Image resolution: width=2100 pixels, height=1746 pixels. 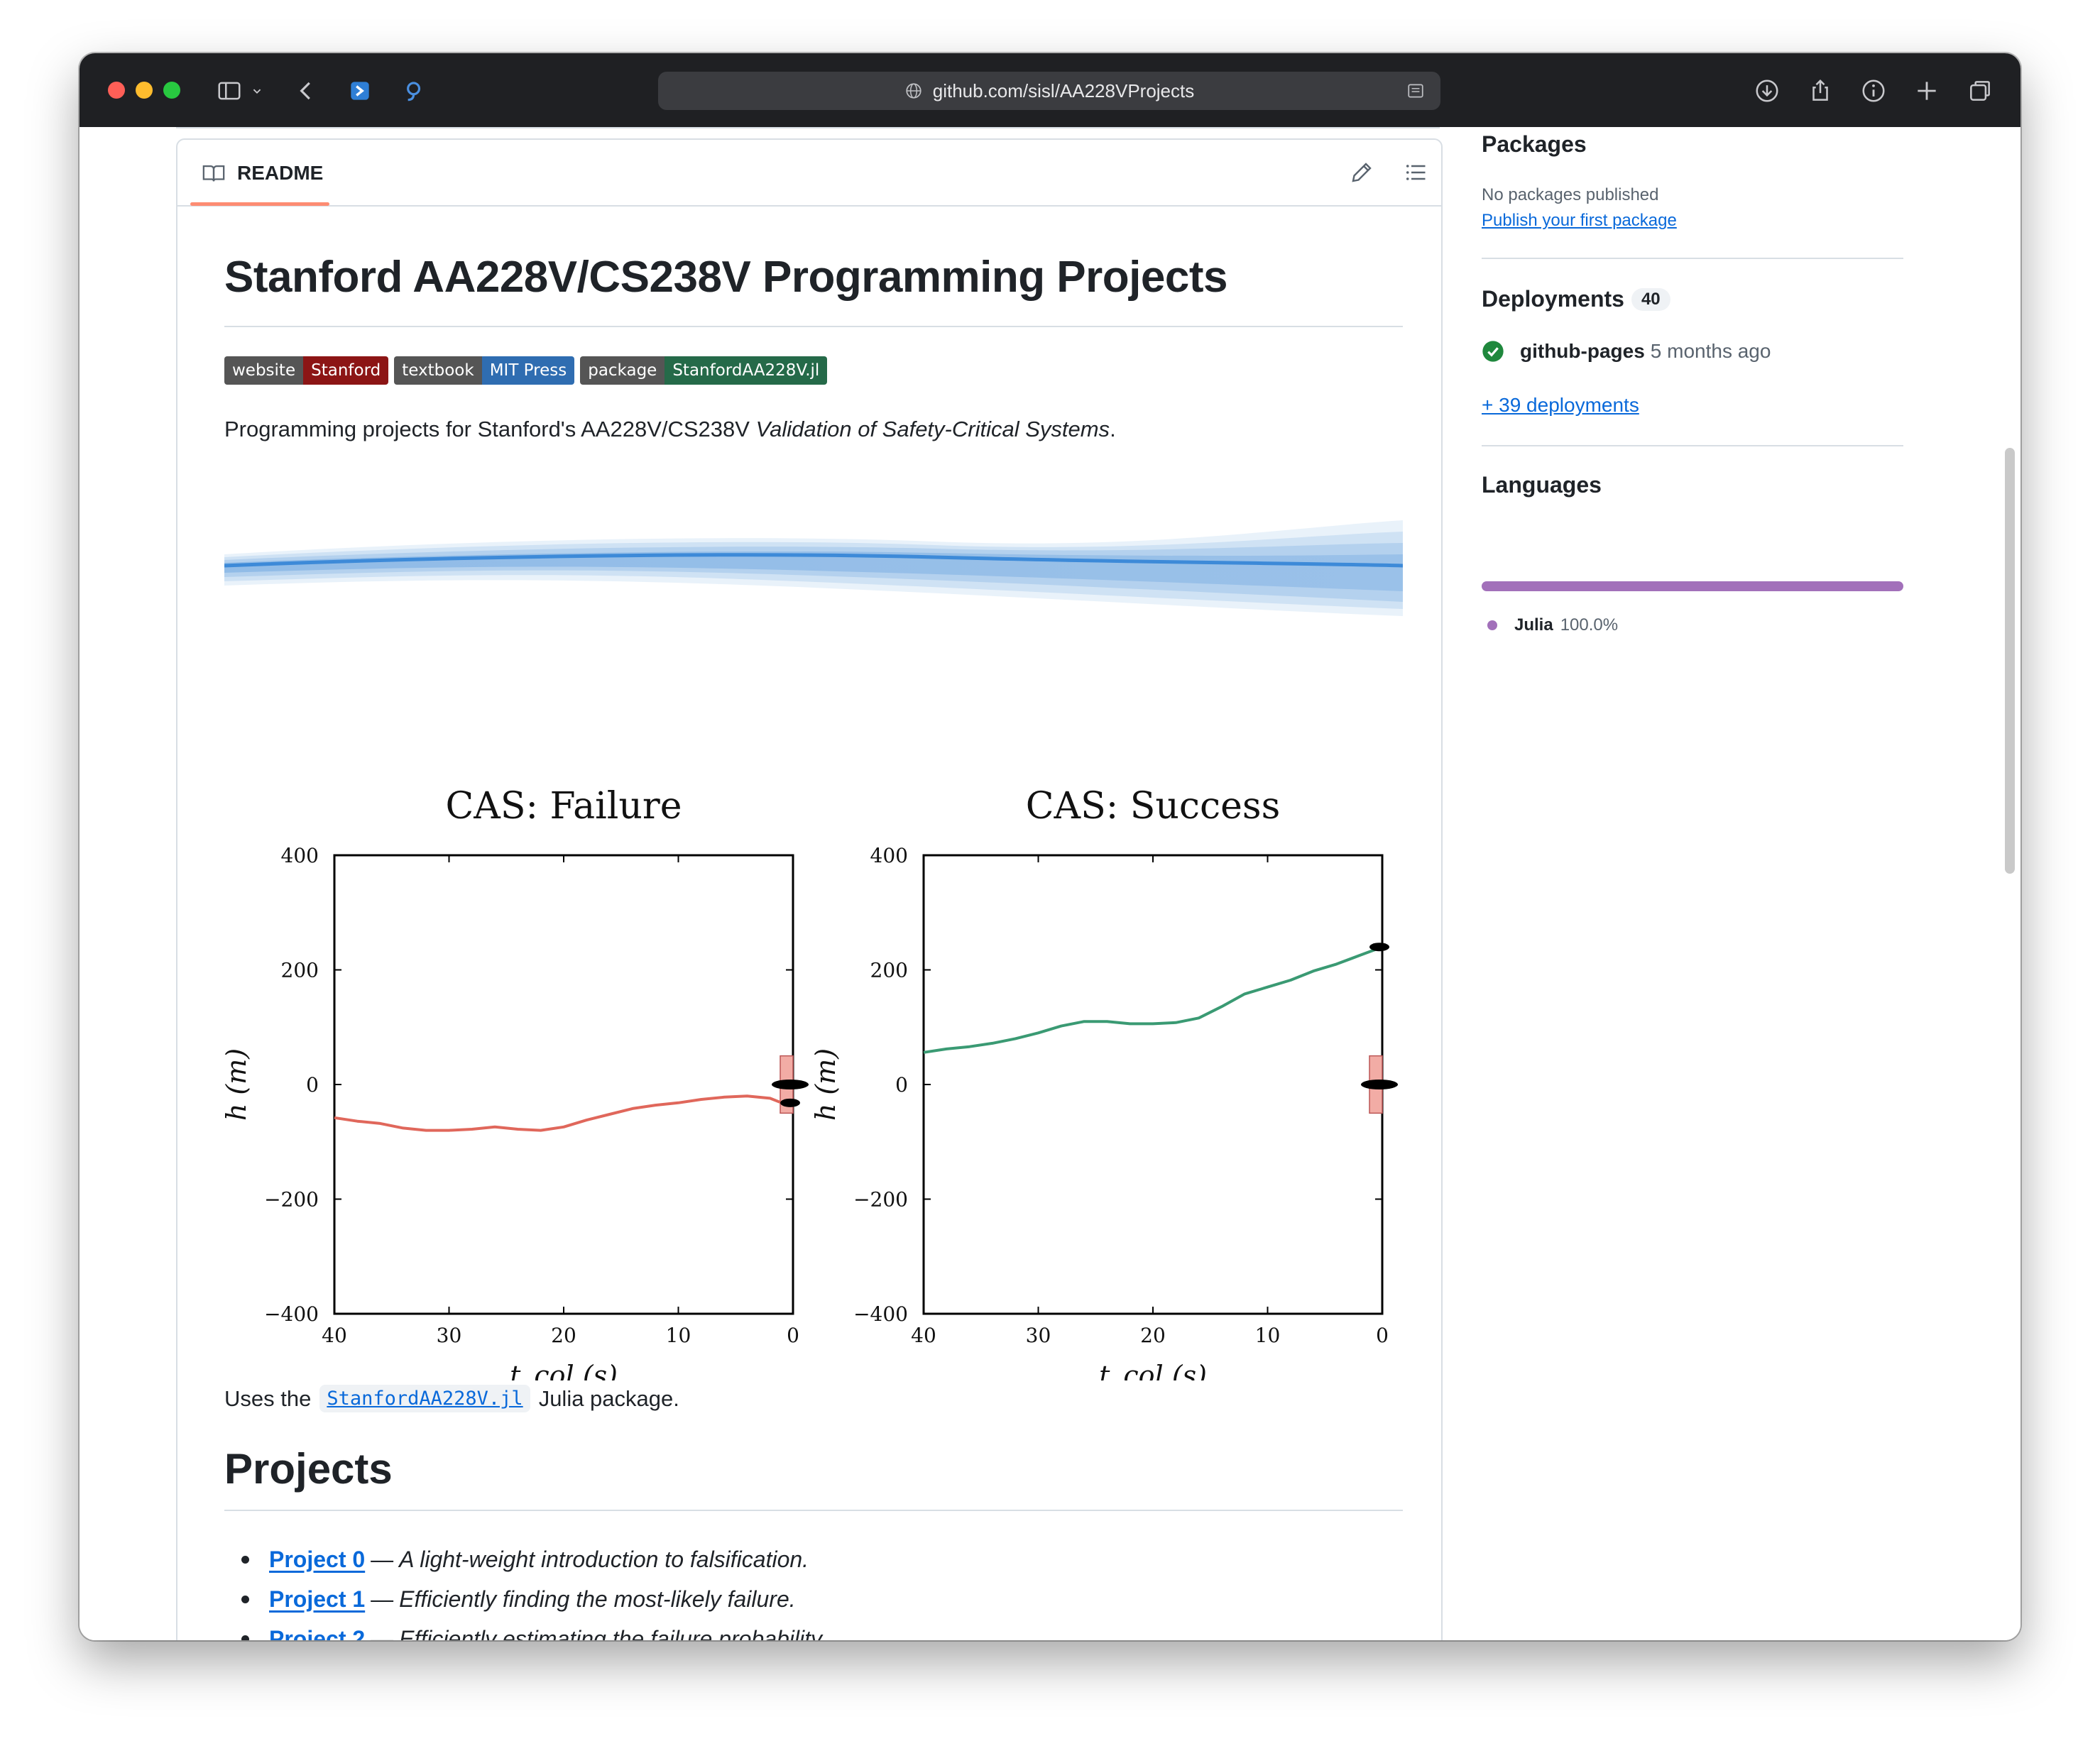 What do you see at coordinates (1767, 90) in the screenshot?
I see `download-icon` at bounding box center [1767, 90].